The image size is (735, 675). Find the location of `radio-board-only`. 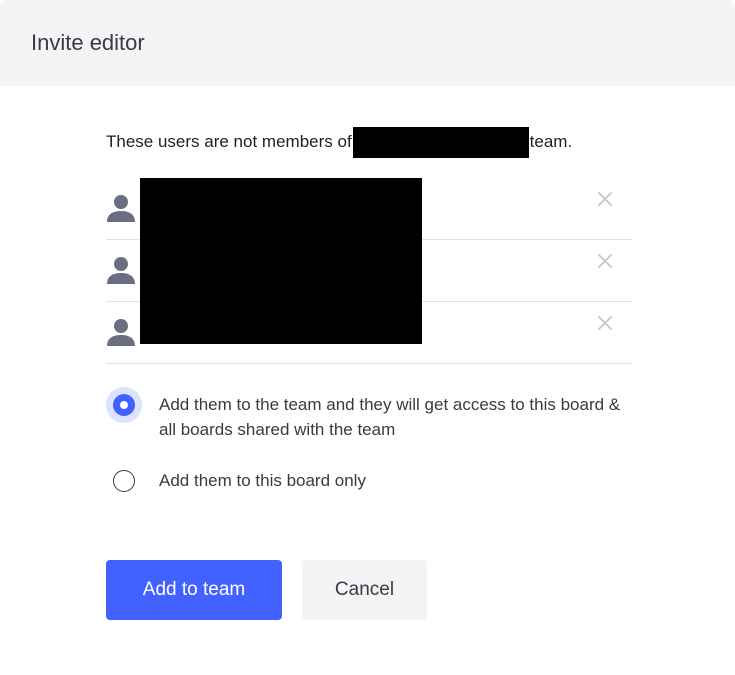

radio-board-only is located at coordinates (124, 481).